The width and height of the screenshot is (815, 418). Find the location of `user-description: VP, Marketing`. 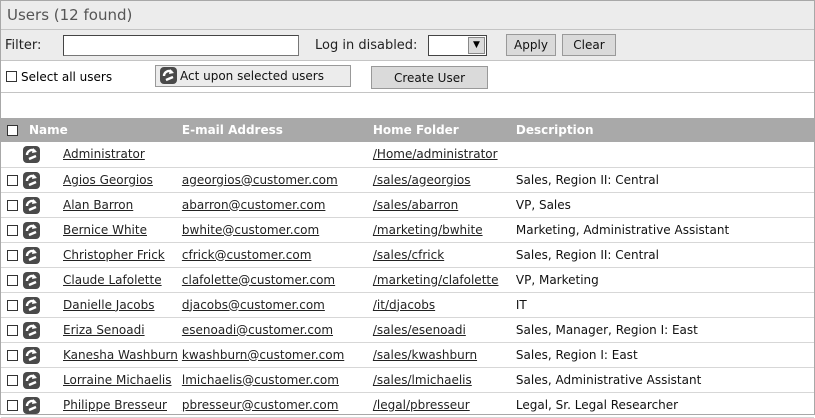

user-description: VP, Marketing is located at coordinates (557, 279).